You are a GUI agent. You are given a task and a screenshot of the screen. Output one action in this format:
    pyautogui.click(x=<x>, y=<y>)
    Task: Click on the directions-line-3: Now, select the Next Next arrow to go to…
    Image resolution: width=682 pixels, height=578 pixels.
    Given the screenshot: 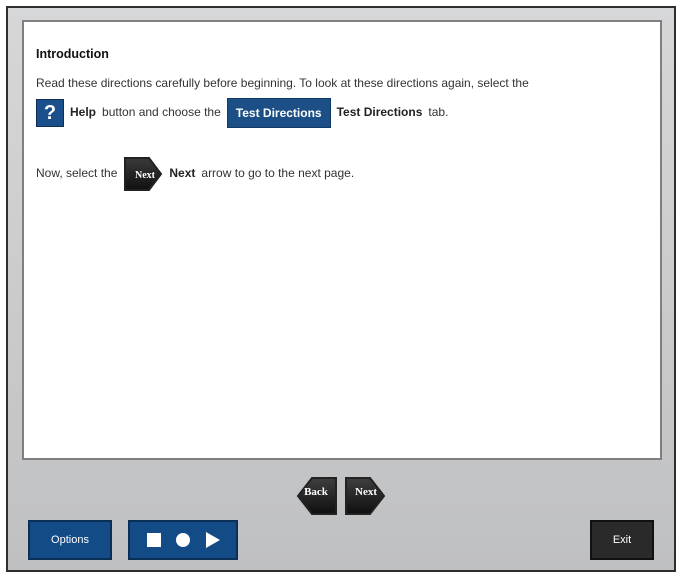 What is the action you would take?
    pyautogui.click(x=342, y=174)
    